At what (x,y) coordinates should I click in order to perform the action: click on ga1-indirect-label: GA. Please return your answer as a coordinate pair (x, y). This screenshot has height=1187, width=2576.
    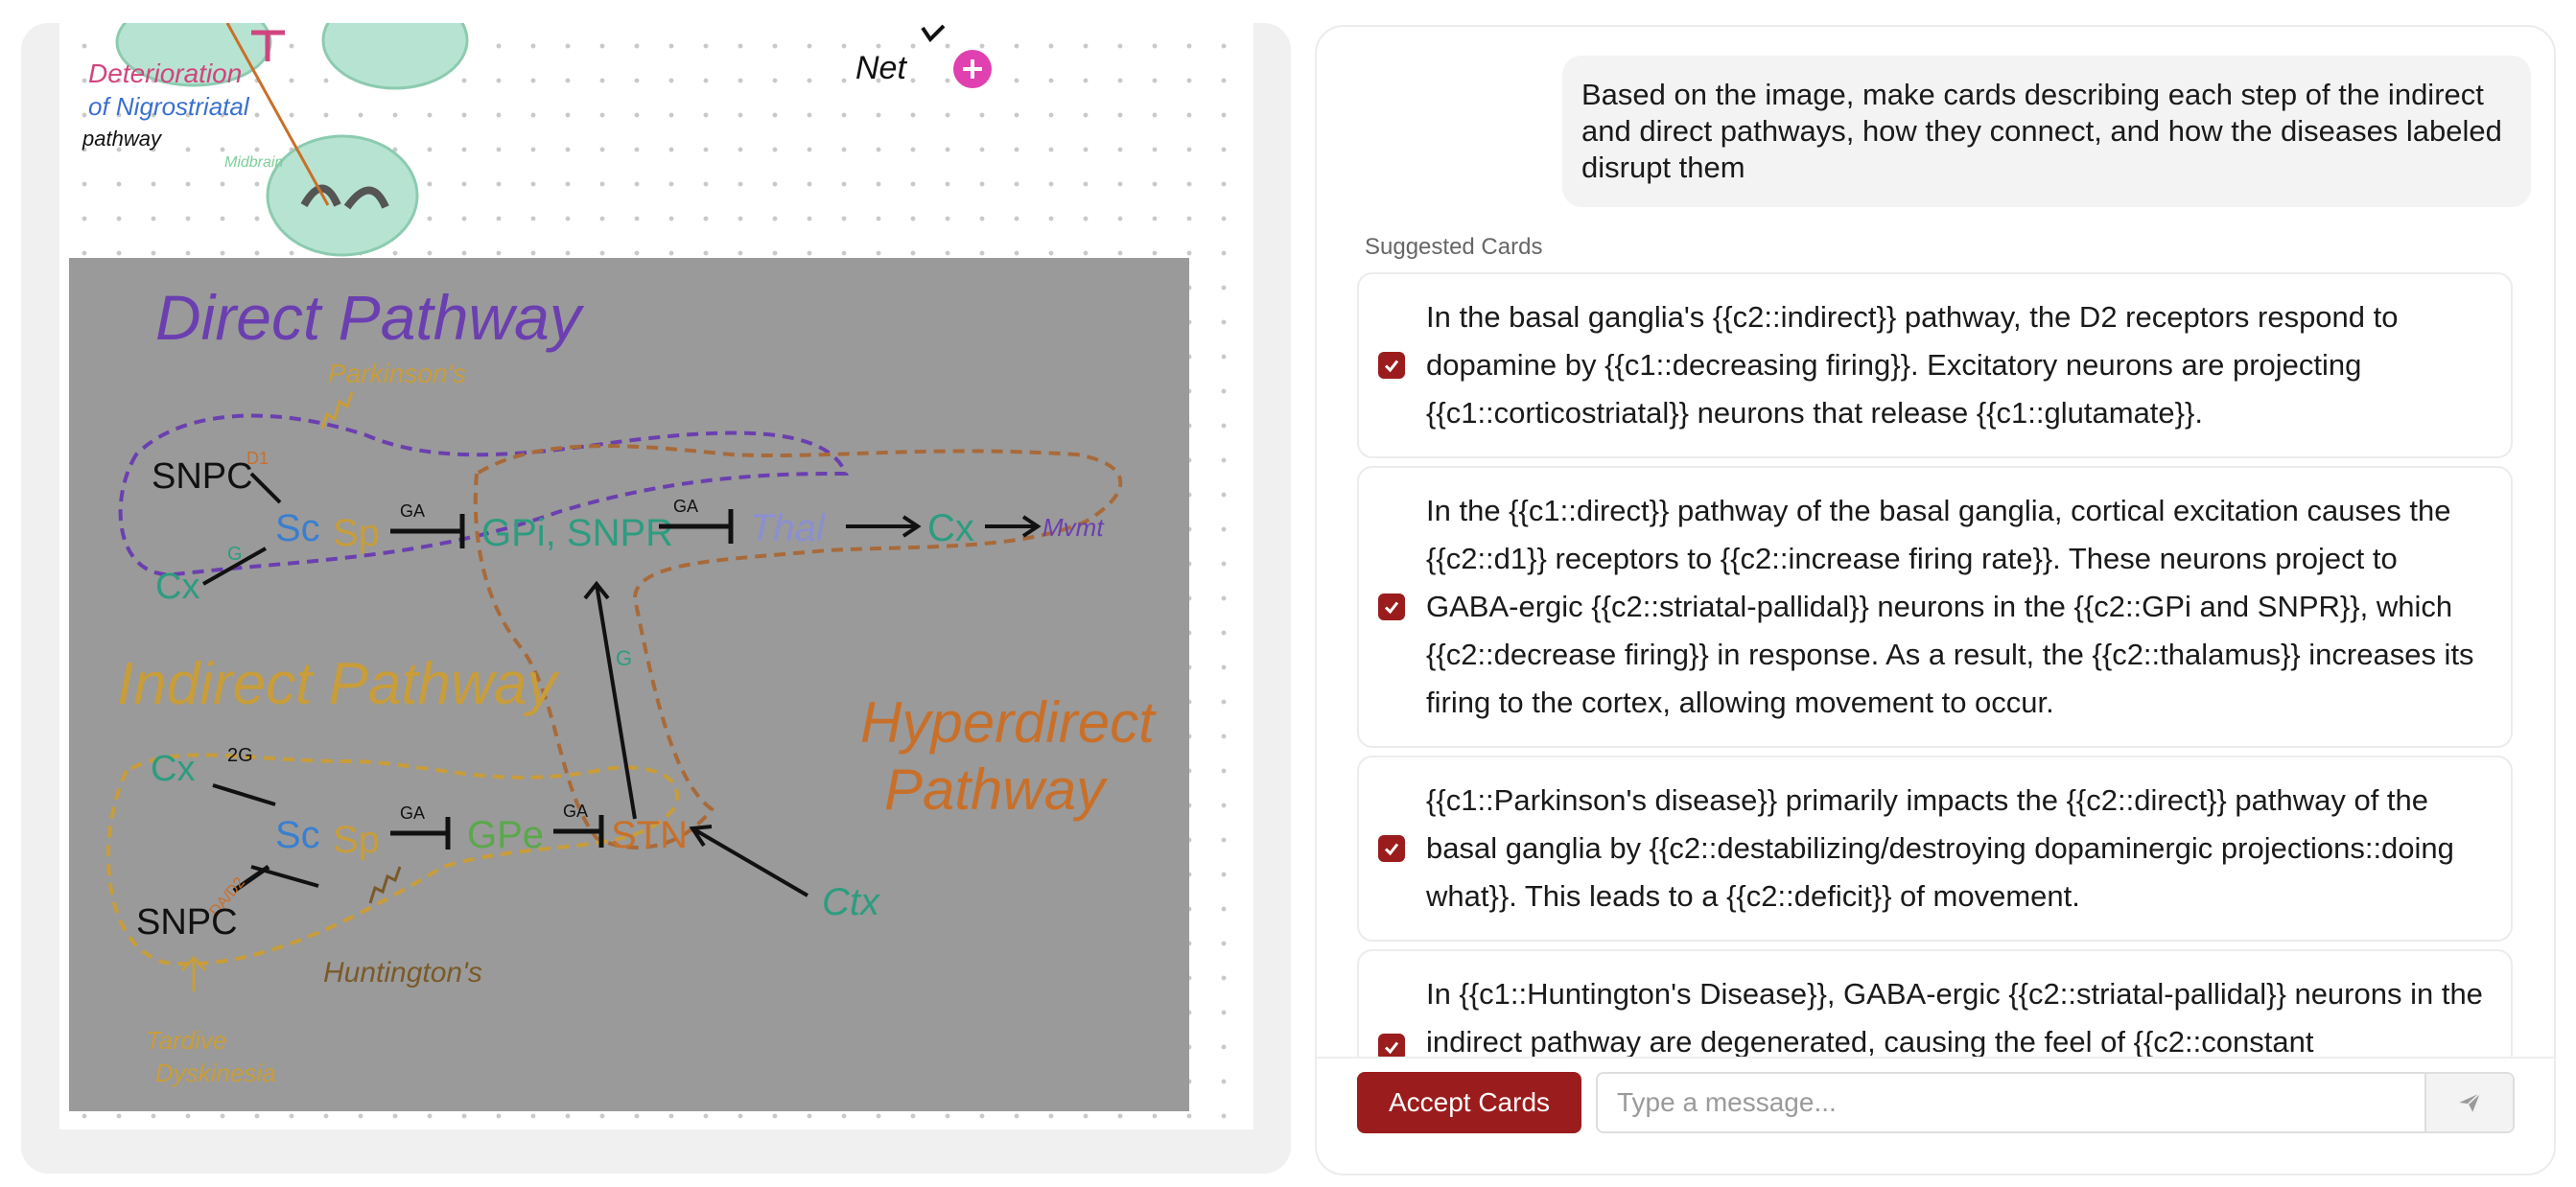
    Looking at the image, I should click on (412, 813).